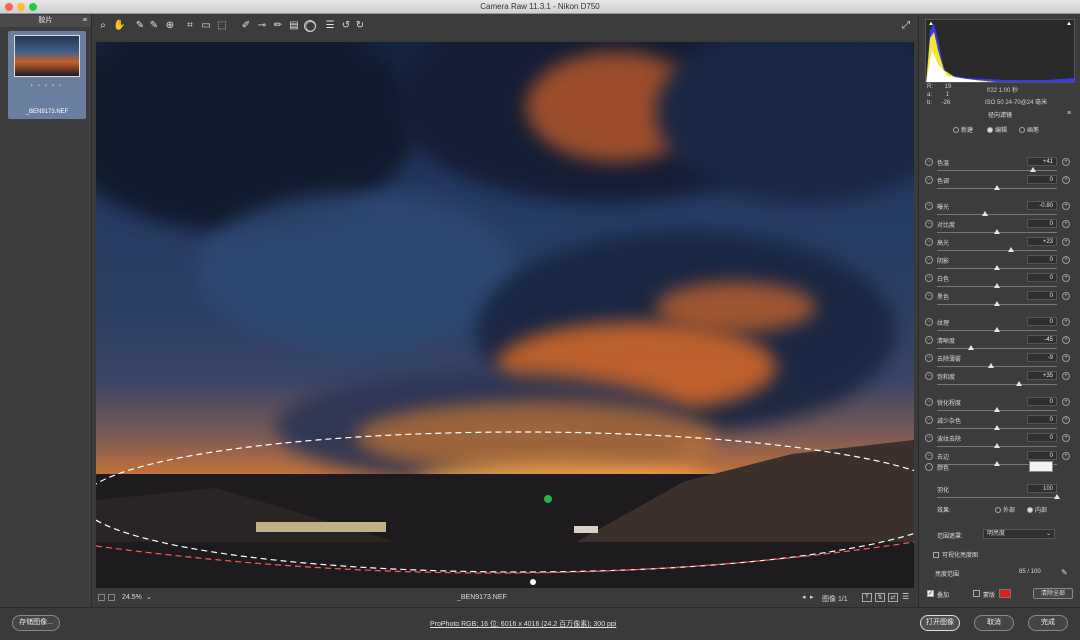  What do you see at coordinates (330, 26) in the screenshot?
I see `preferences-icon: ☰` at bounding box center [330, 26].